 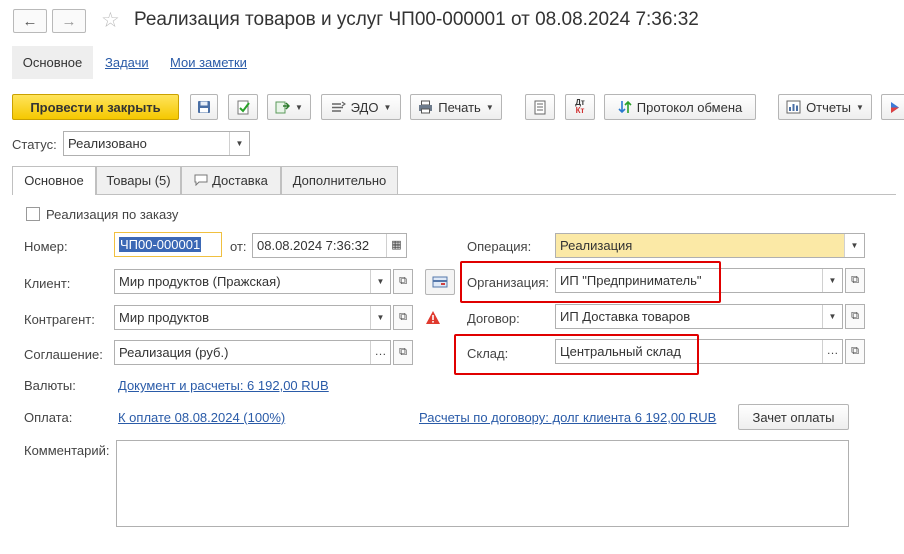 What do you see at coordinates (223, 385) in the screenshot?
I see `currency-link: Документ и расчеты: 6 192,00 RUB` at bounding box center [223, 385].